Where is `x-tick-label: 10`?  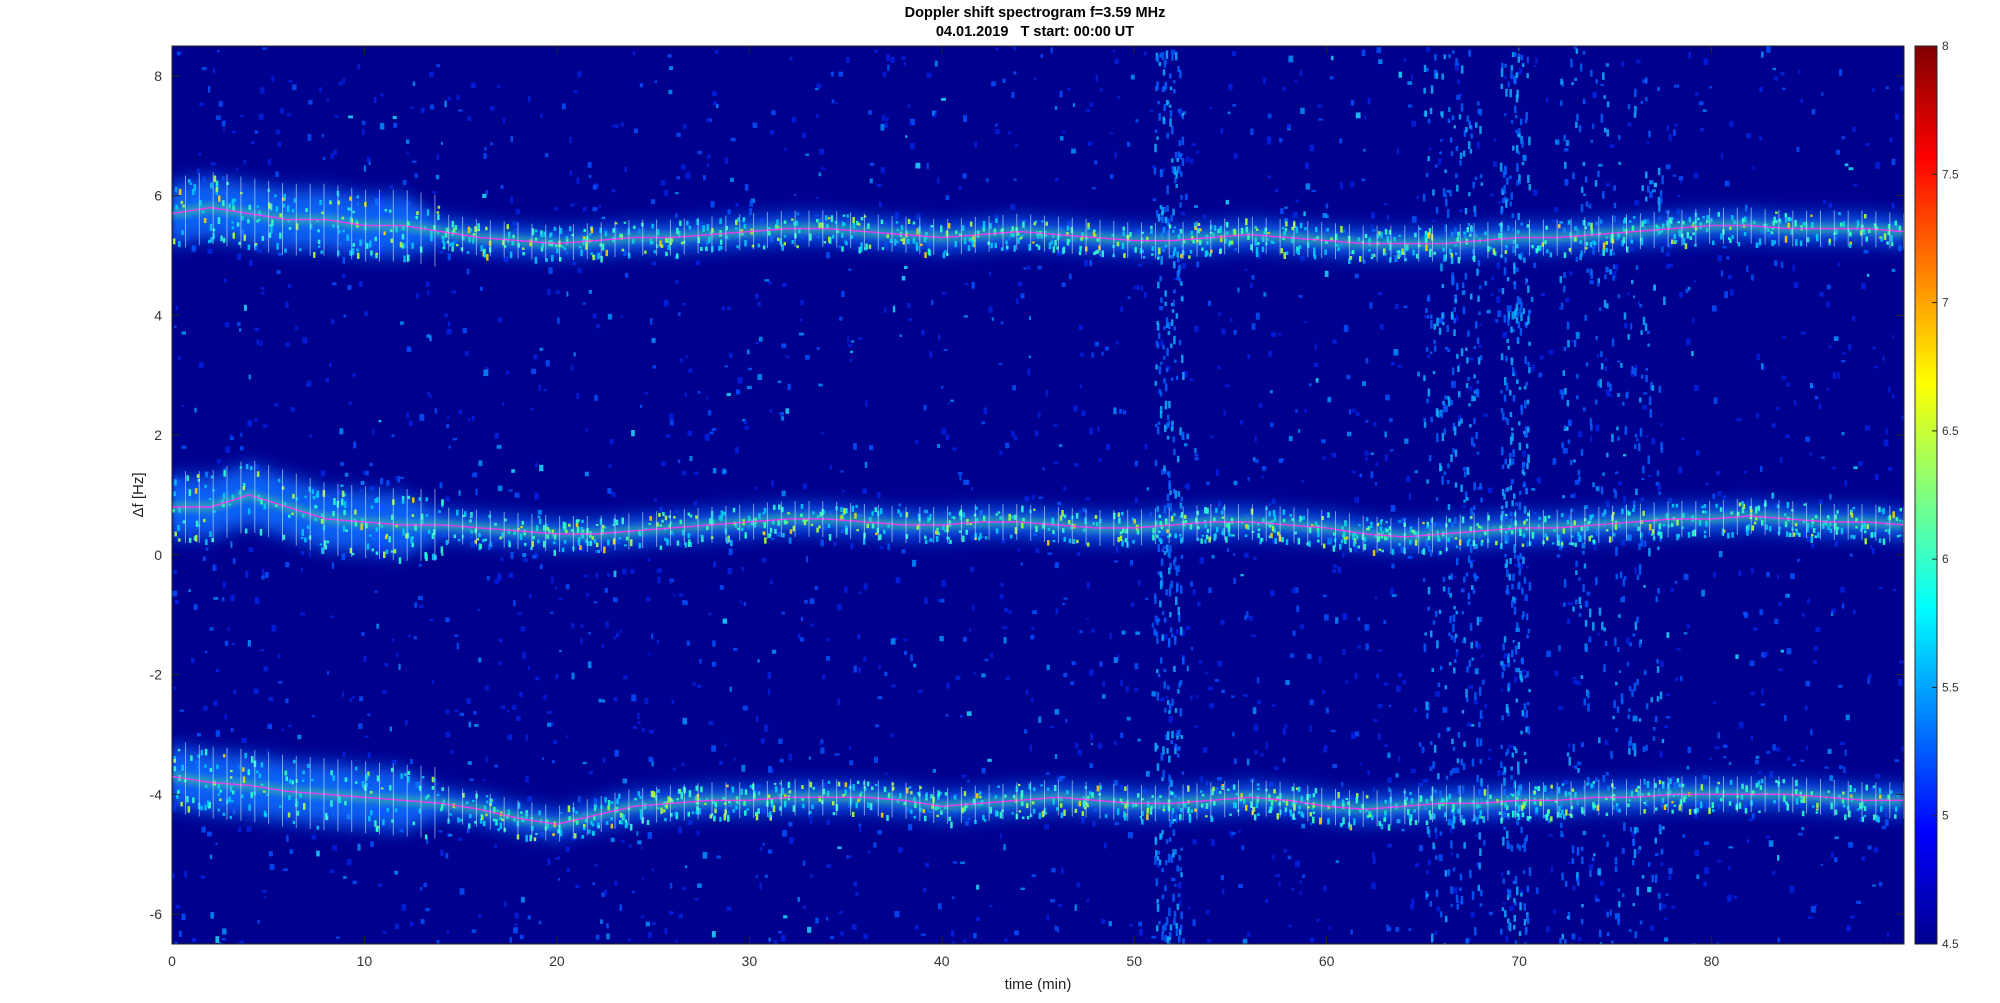
x-tick-label: 10 is located at coordinates (365, 961).